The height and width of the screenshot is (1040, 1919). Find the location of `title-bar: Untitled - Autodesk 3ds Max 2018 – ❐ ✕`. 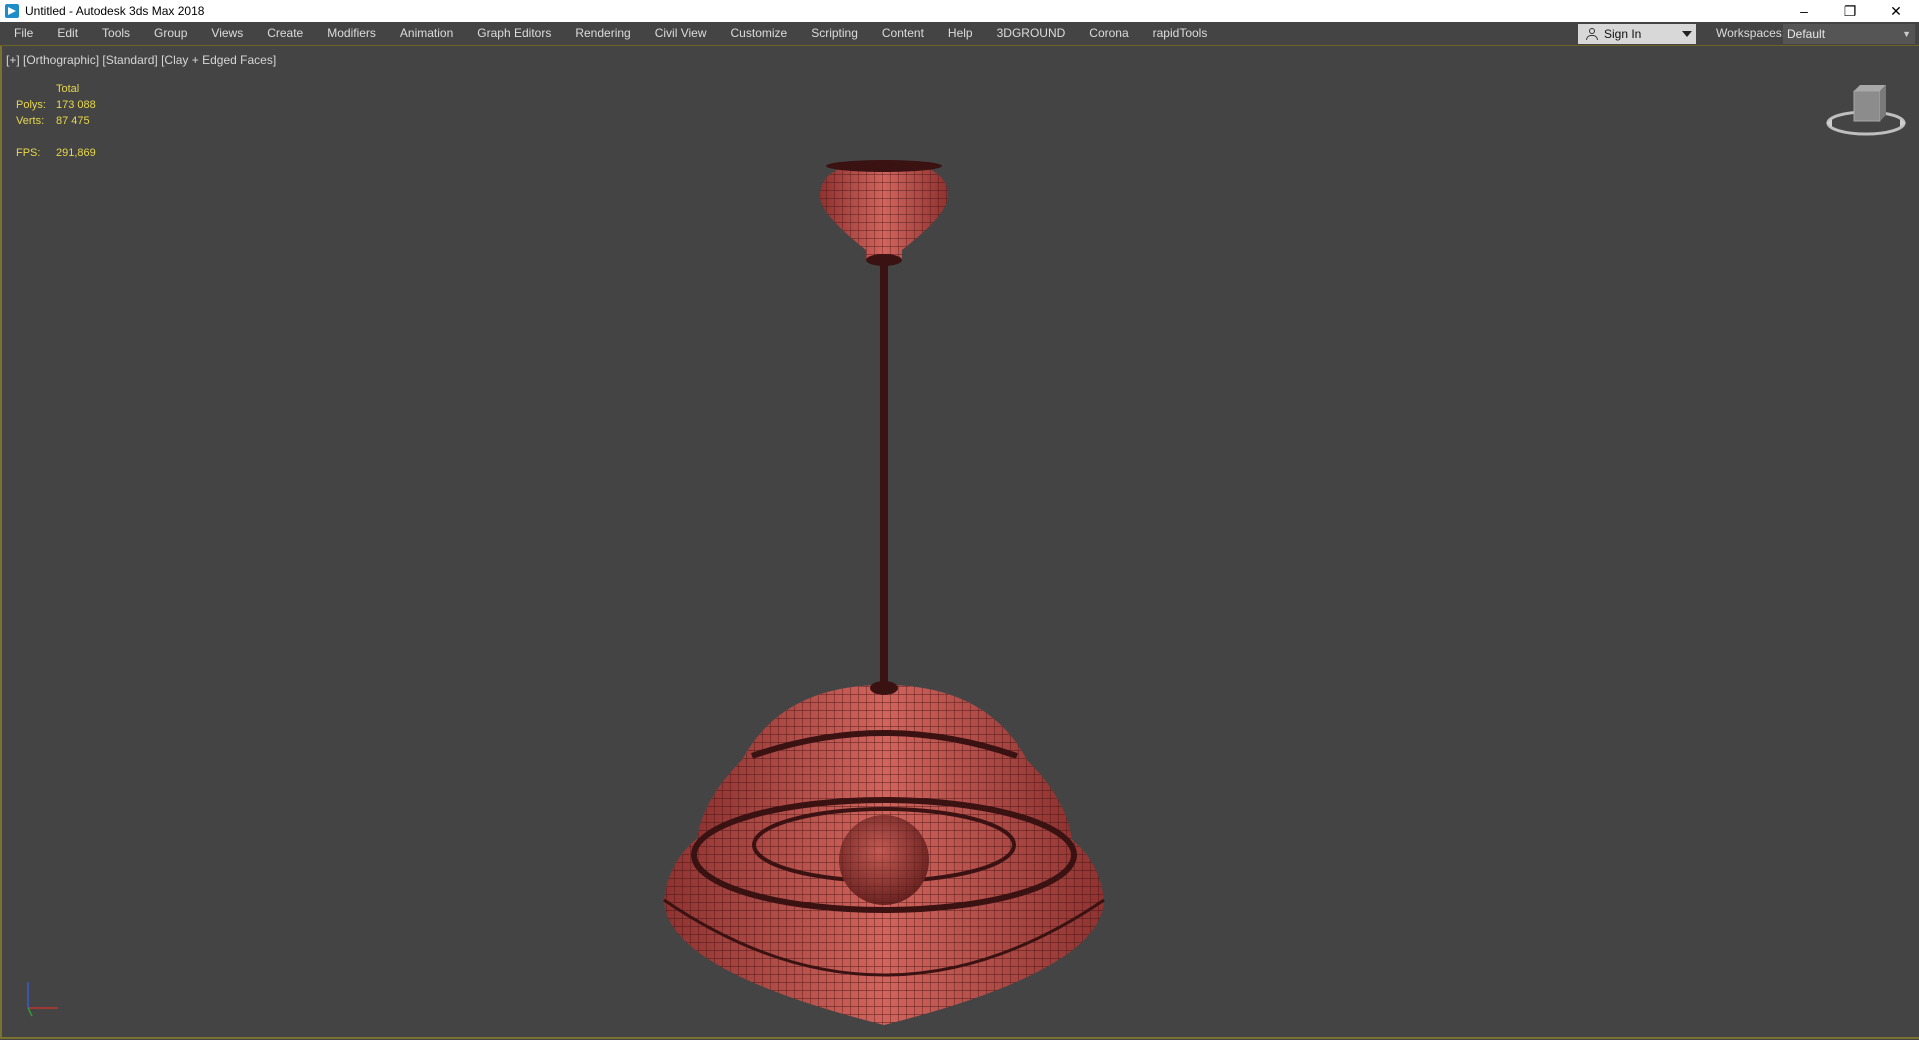

title-bar: Untitled - Autodesk 3ds Max 2018 – ❐ ✕ is located at coordinates (959, 11).